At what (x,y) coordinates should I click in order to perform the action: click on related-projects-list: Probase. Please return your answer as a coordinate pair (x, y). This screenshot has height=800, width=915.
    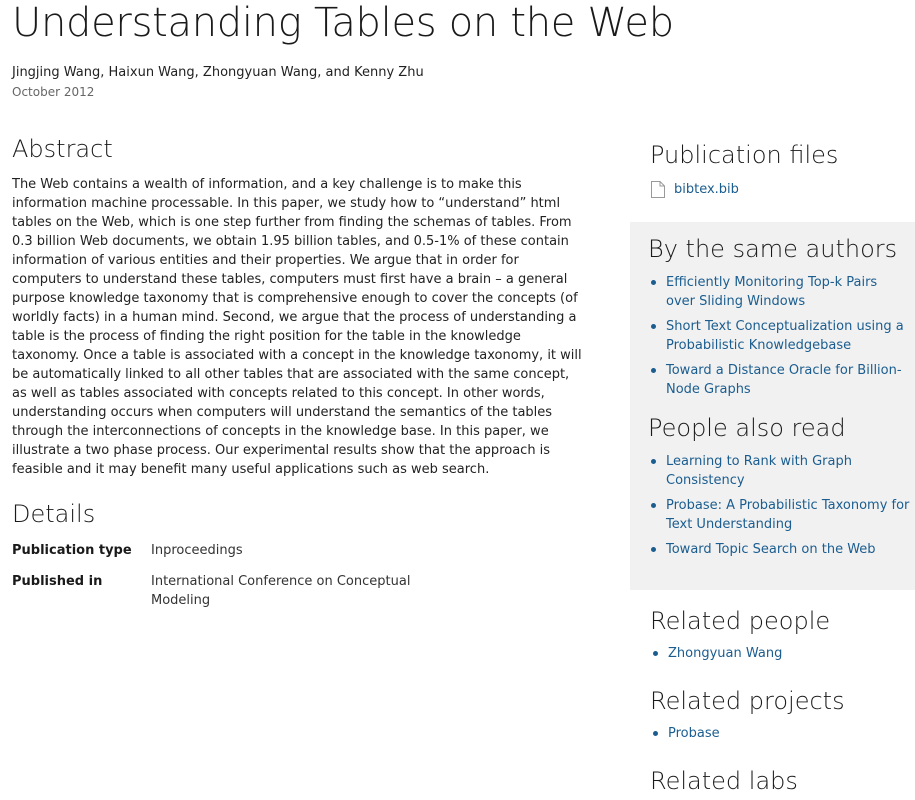
    Looking at the image, I should click on (781, 733).